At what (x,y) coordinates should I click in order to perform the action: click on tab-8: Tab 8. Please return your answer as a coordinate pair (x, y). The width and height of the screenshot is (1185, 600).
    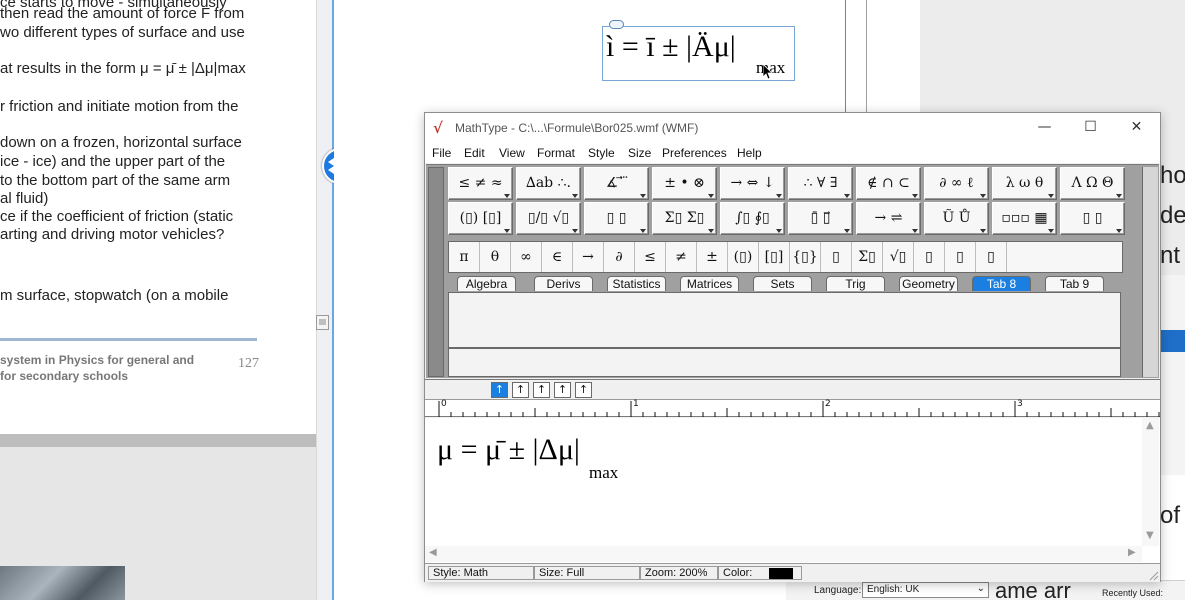
    Looking at the image, I should click on (1001, 283).